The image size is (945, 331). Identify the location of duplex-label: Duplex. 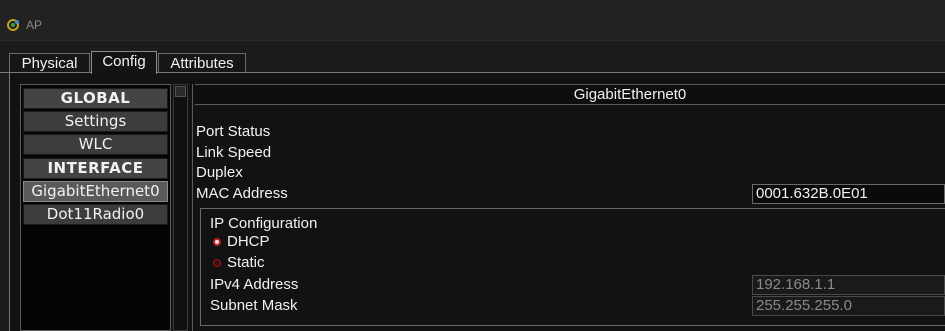
(219, 172).